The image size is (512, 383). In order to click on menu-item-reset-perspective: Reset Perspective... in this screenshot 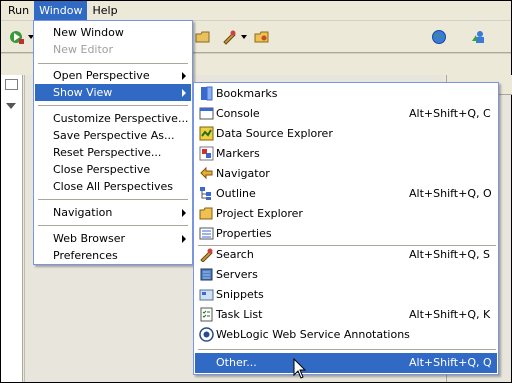, I will do `click(113, 152)`.